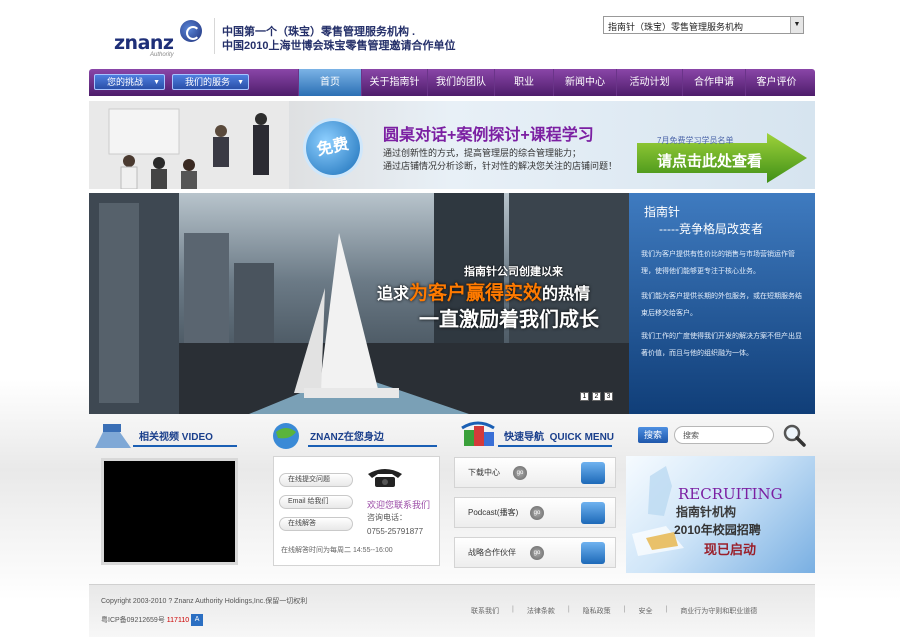 Image resolution: width=900 pixels, height=637 pixels. I want to click on tel-number: 0755-25791877, so click(395, 531).